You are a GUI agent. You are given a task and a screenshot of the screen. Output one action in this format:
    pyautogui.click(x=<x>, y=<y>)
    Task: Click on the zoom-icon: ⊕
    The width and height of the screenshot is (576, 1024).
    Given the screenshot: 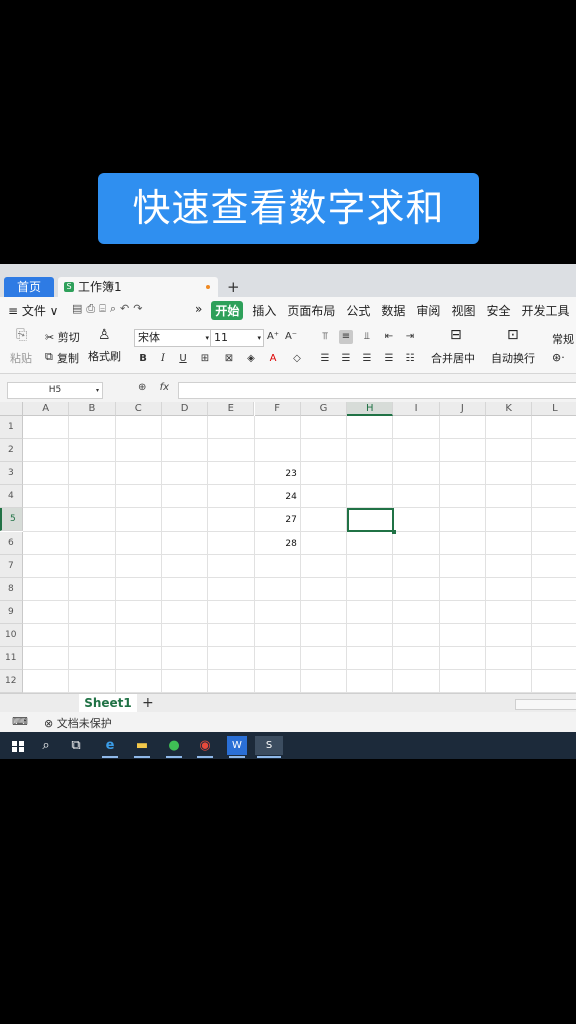 What is the action you would take?
    pyautogui.click(x=142, y=387)
    